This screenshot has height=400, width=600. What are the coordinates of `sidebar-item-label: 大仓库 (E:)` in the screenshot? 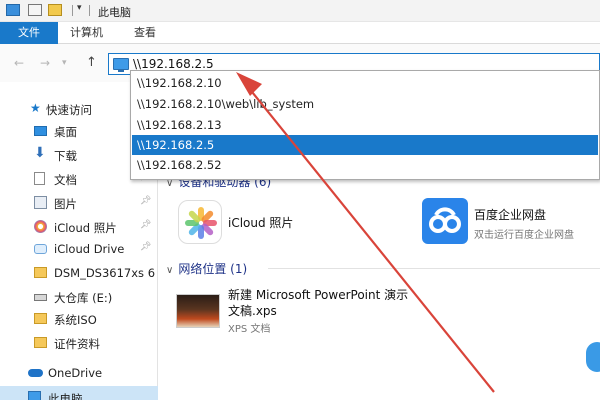 It's located at (83, 298).